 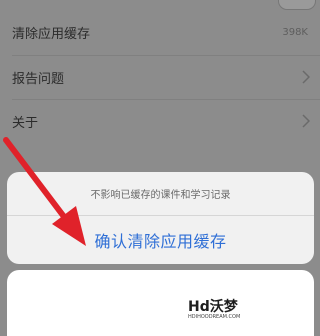 What do you see at coordinates (214, 317) in the screenshot?
I see `watermark-url: HDIHOODREAM.COM` at bounding box center [214, 317].